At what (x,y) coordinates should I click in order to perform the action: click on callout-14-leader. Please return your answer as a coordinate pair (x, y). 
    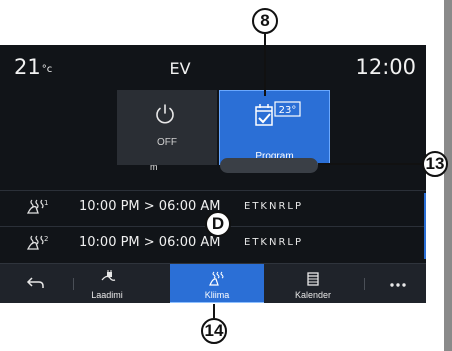
    Looking at the image, I should click on (214, 311).